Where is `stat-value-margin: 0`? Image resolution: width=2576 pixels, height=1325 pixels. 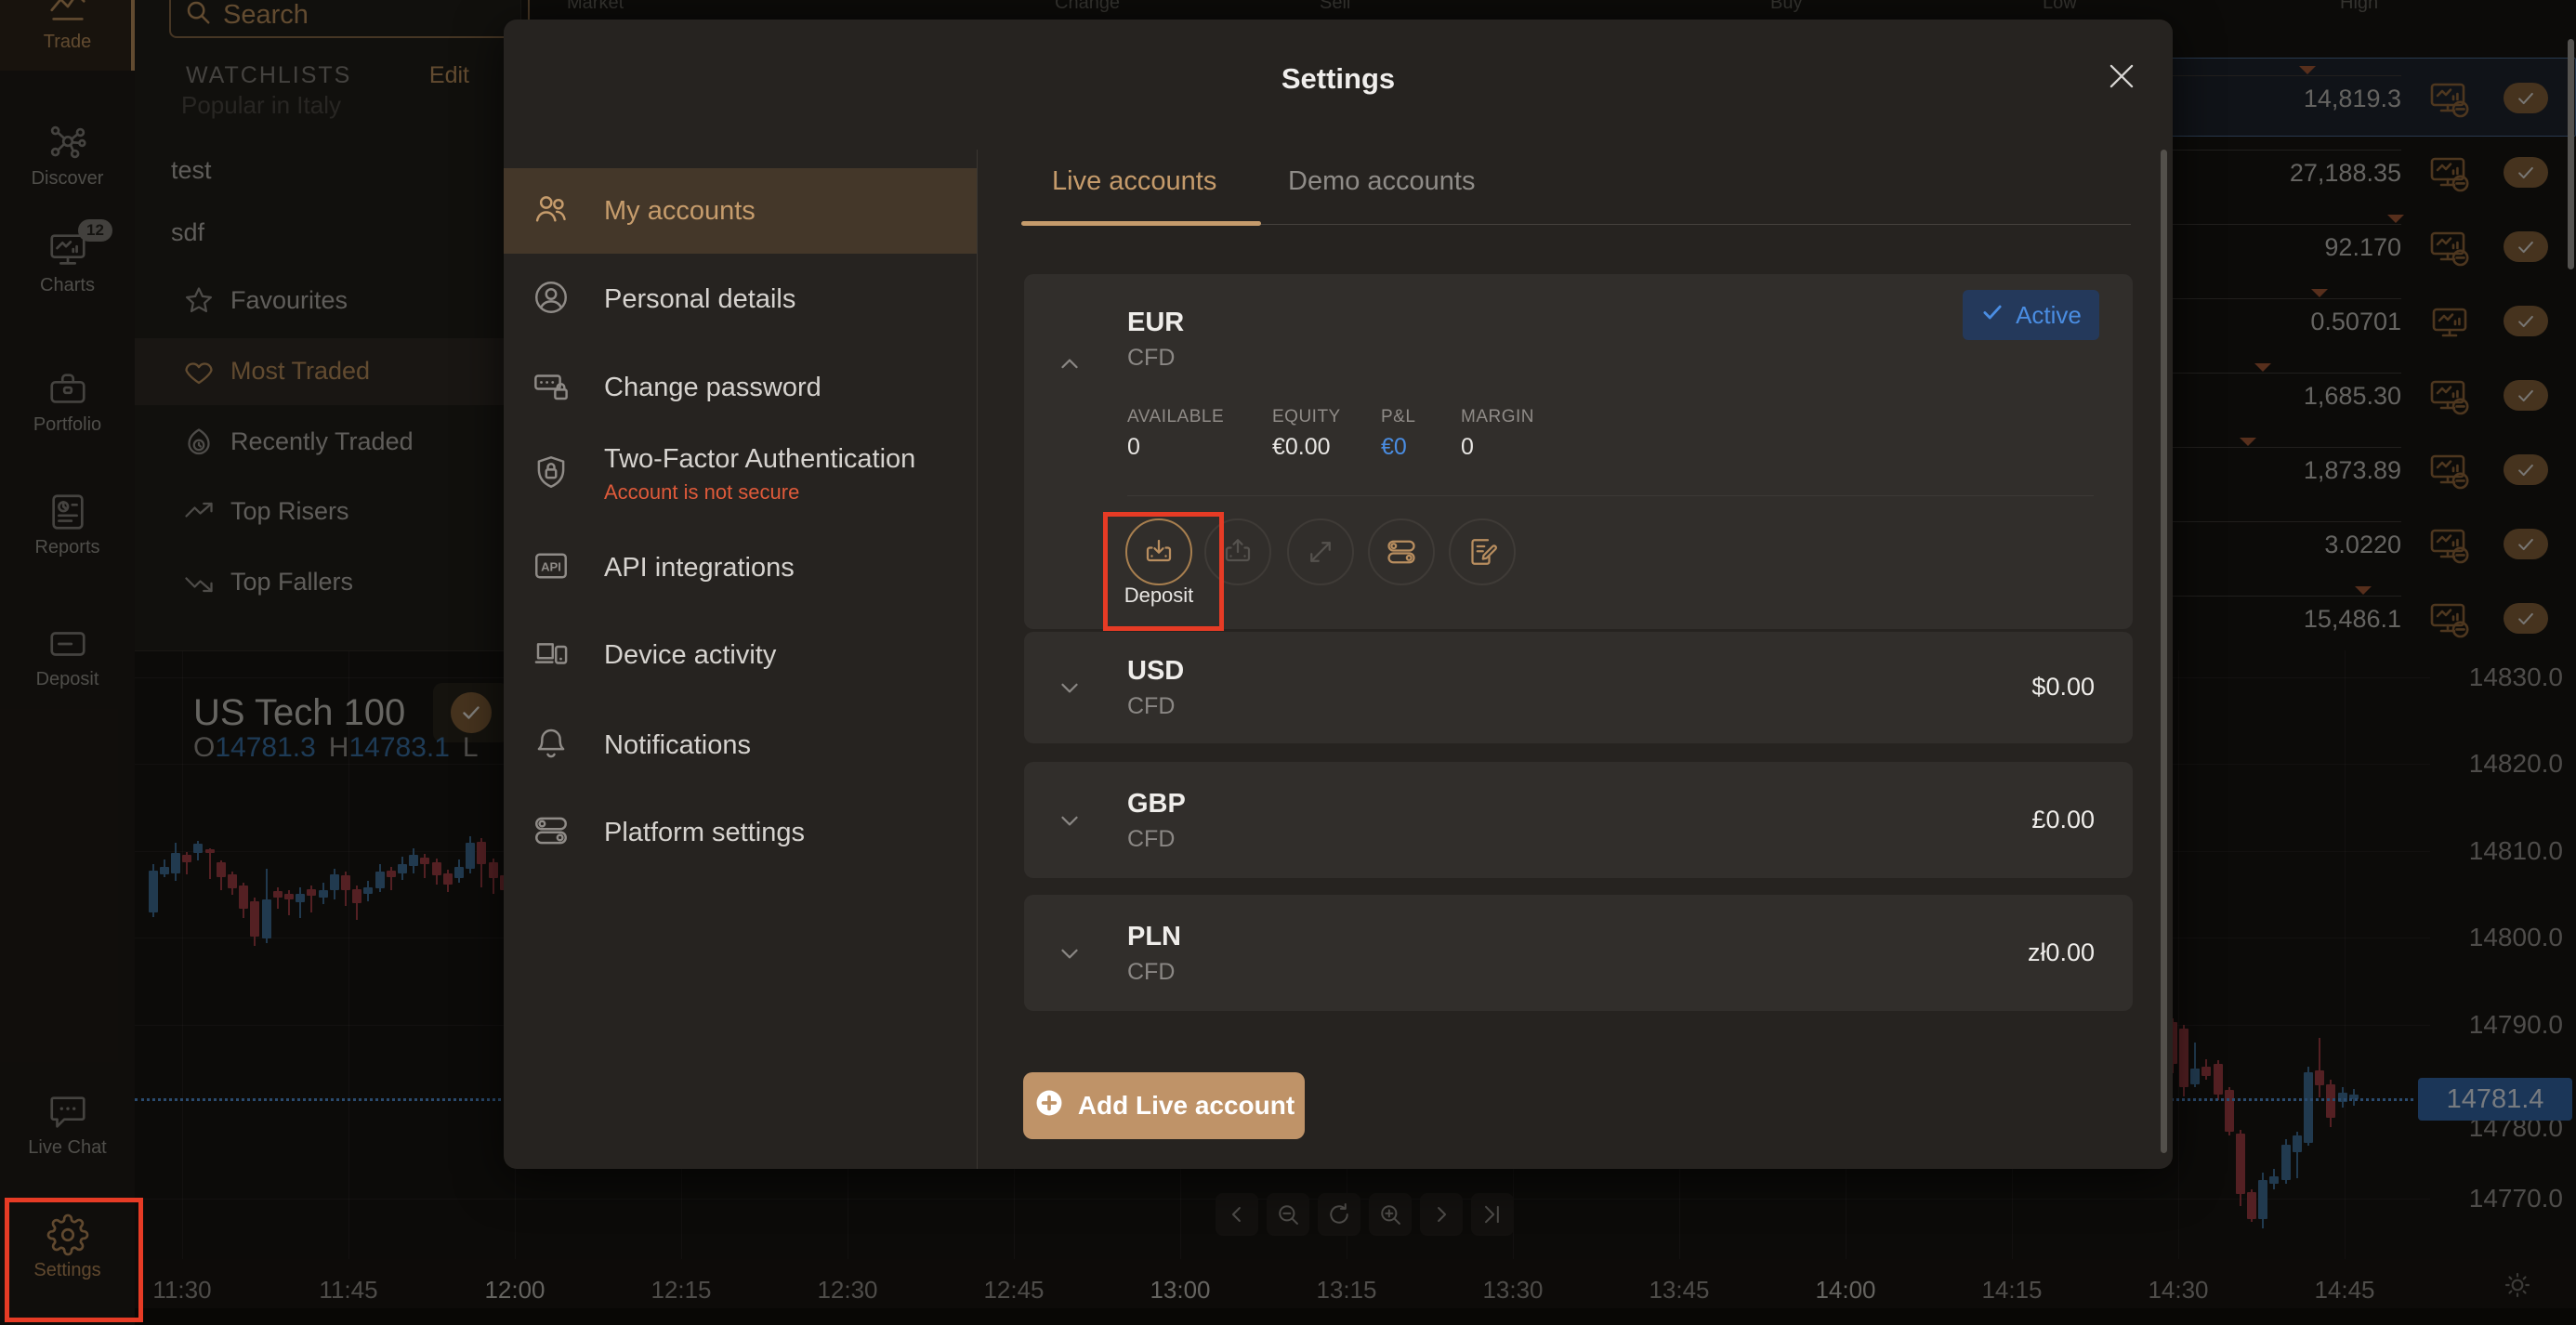
stat-value-margin: 0 is located at coordinates (1467, 447).